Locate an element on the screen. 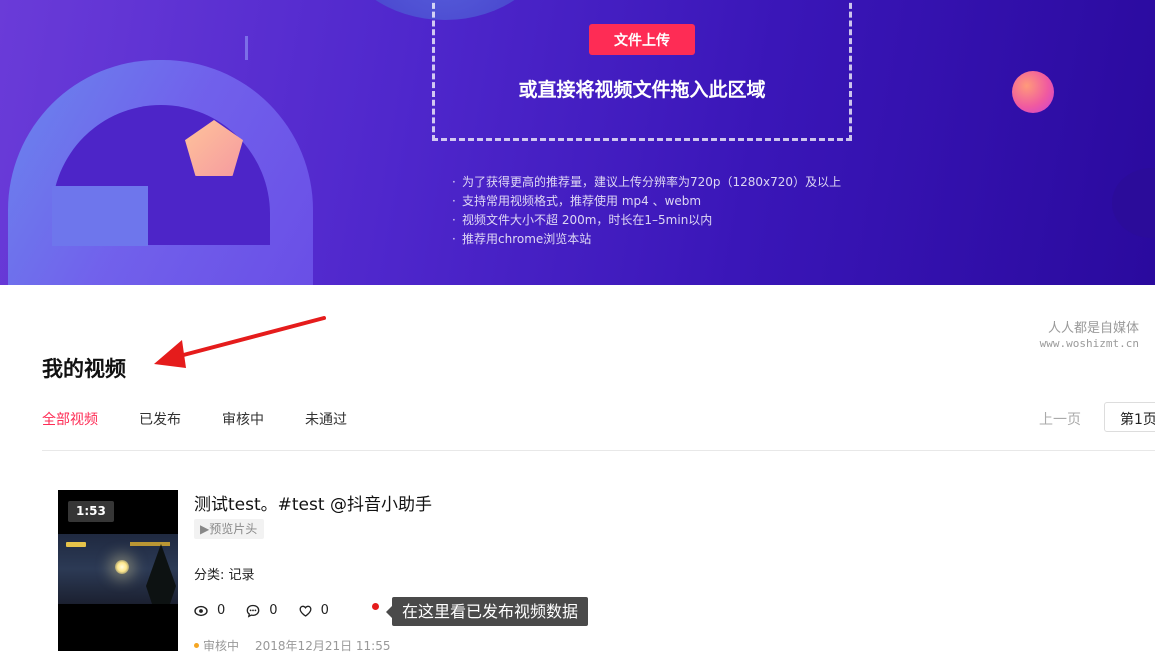 The image size is (1155, 670). annotation-arrow-icon is located at coordinates (240, 342).